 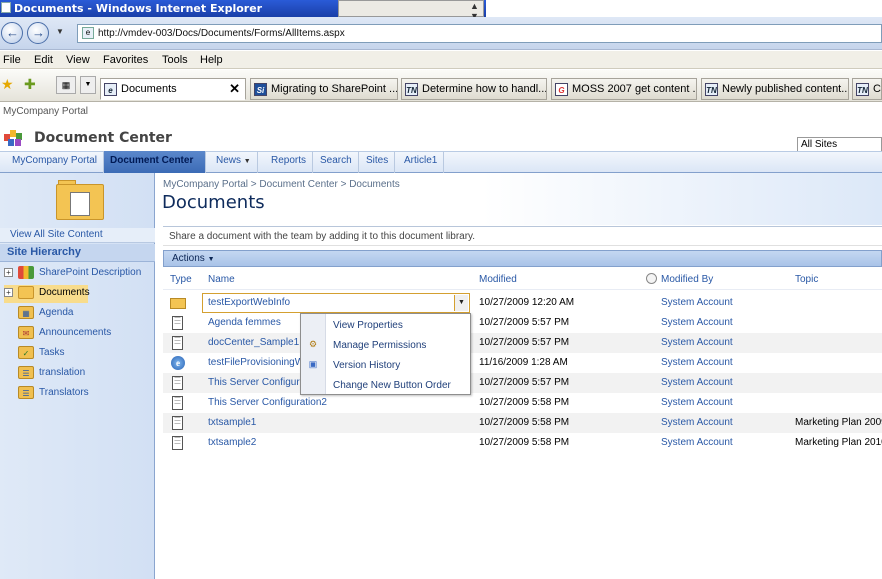 What do you see at coordinates (193, 258) in the screenshot?
I see `actions-menu-button: Actions ▼` at bounding box center [193, 258].